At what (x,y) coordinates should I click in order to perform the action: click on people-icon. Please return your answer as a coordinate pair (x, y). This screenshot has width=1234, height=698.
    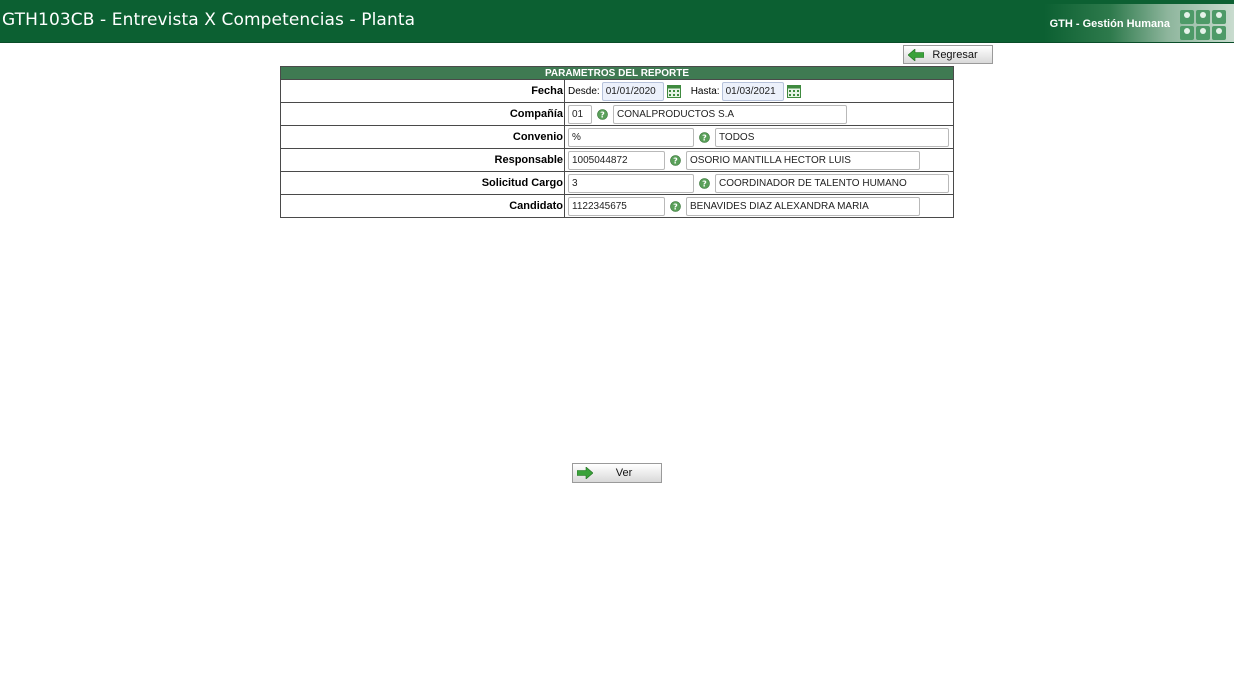
    Looking at the image, I should click on (1204, 25).